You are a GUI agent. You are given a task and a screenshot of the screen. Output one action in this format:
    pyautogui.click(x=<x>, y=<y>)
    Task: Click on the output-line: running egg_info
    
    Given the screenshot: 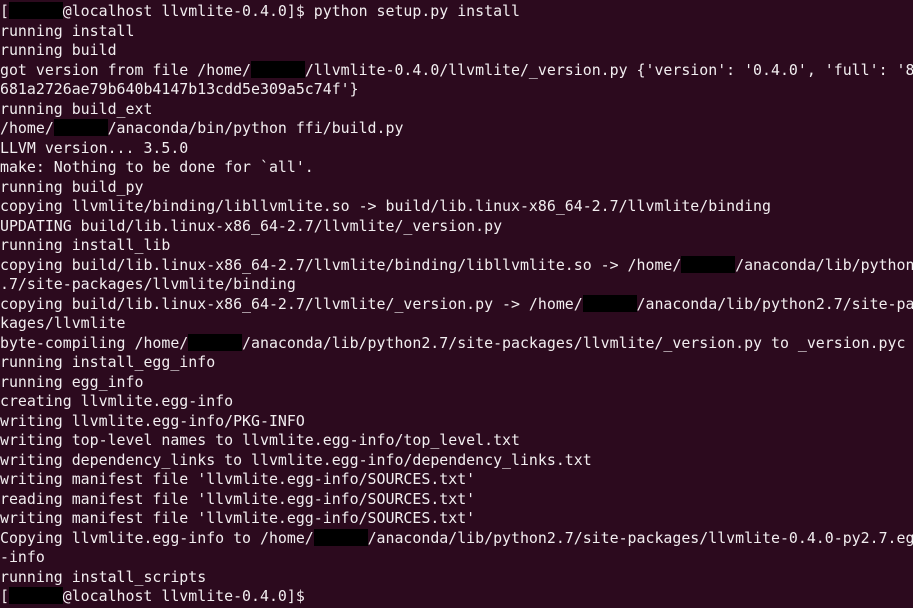 What is the action you would take?
    pyautogui.click(x=456, y=383)
    